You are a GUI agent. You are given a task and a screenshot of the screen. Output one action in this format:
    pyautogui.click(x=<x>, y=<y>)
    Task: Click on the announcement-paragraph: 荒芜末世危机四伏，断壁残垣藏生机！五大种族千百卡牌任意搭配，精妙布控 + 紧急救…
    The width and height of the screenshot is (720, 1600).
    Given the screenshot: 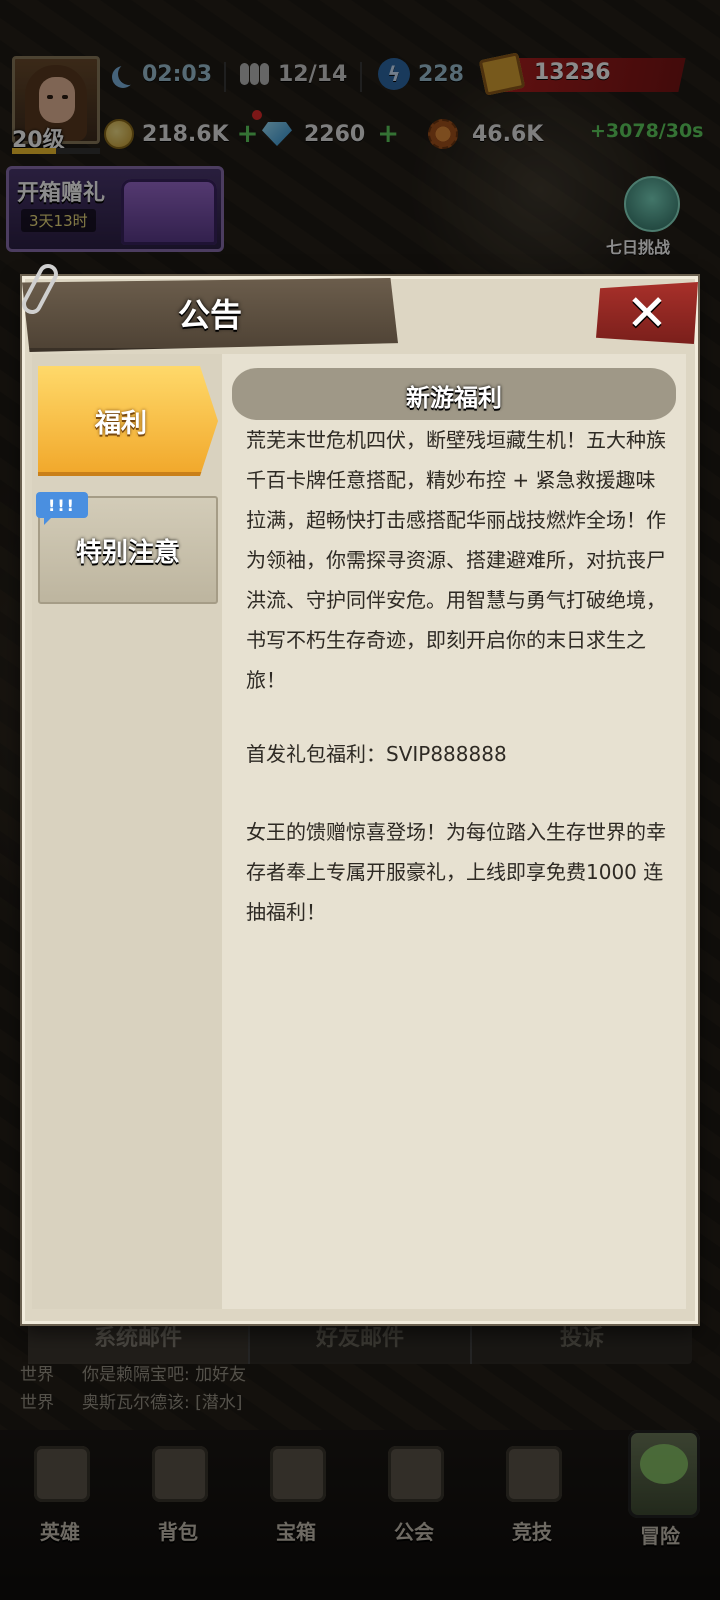 What is the action you would take?
    pyautogui.click(x=456, y=560)
    